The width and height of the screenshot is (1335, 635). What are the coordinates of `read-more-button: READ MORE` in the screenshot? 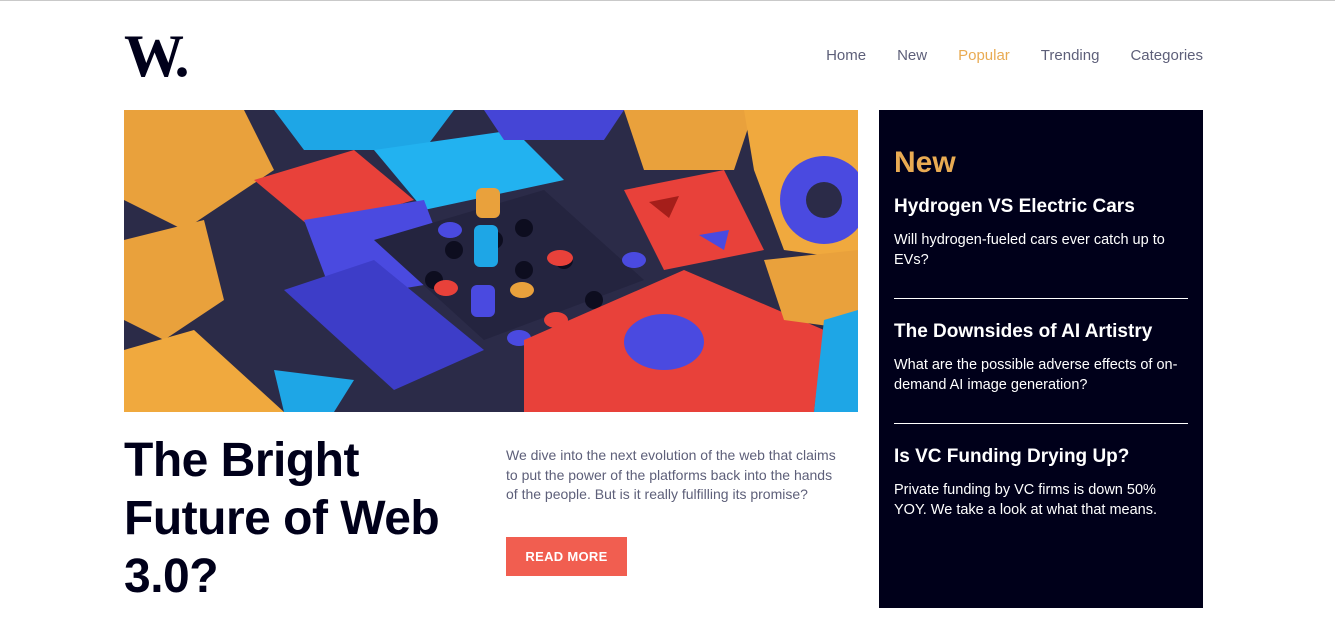 It's located at (566, 556).